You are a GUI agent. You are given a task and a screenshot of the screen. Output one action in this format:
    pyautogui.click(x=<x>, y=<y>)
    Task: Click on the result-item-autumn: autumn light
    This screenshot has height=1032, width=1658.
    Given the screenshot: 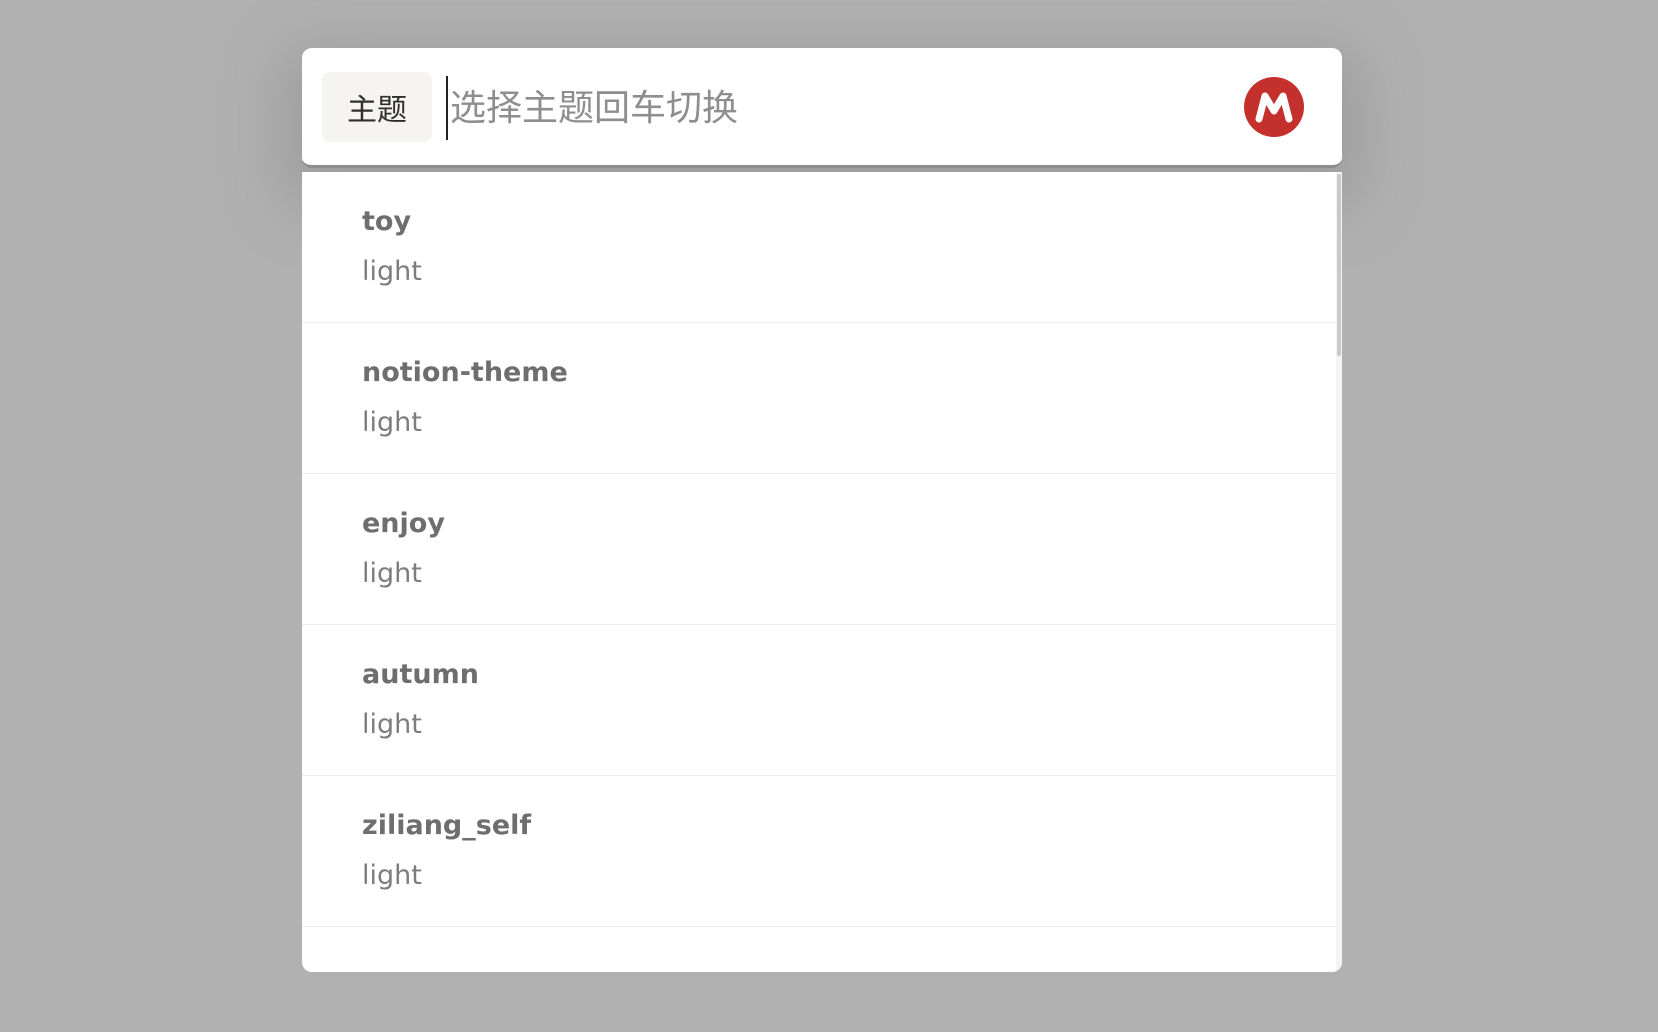 What is the action you would take?
    pyautogui.click(x=819, y=700)
    